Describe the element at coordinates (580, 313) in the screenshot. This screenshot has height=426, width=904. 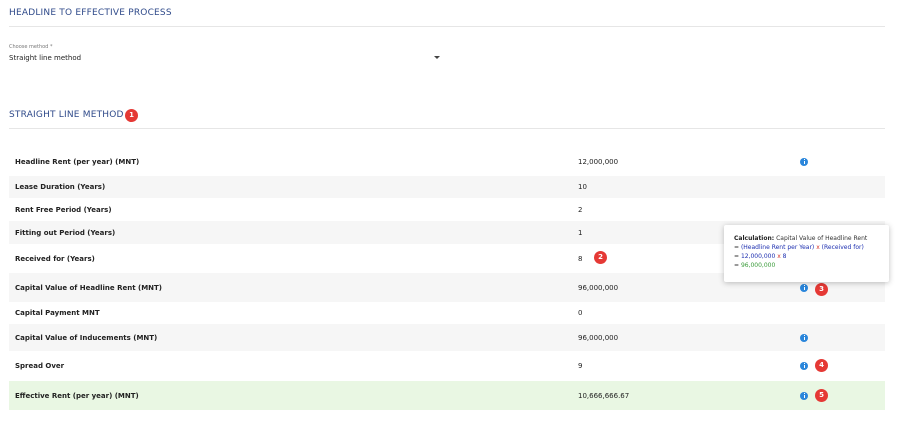
I see `row-value: 0` at that location.